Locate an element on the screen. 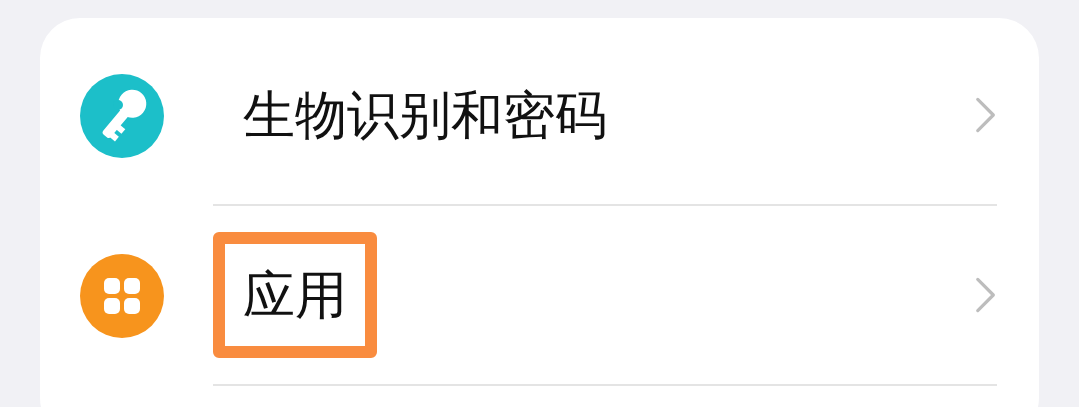  row-label: 生物识别和密码 is located at coordinates (425, 115).